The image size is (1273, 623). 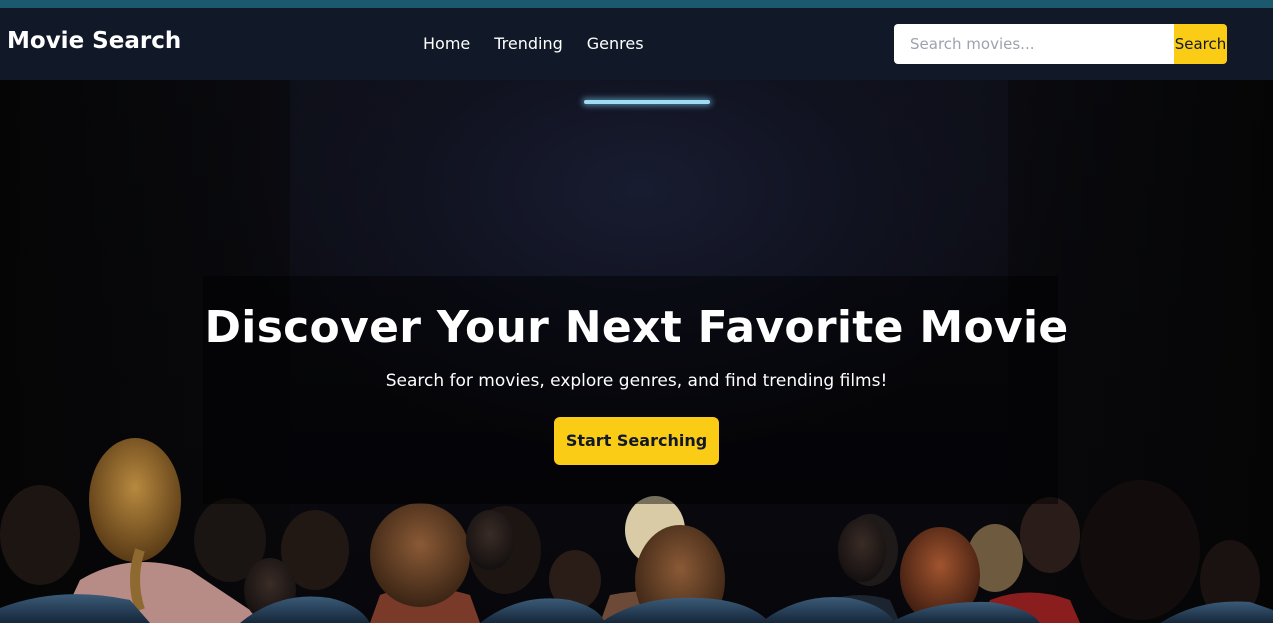 I want to click on top-accent-strip, so click(x=636, y=4).